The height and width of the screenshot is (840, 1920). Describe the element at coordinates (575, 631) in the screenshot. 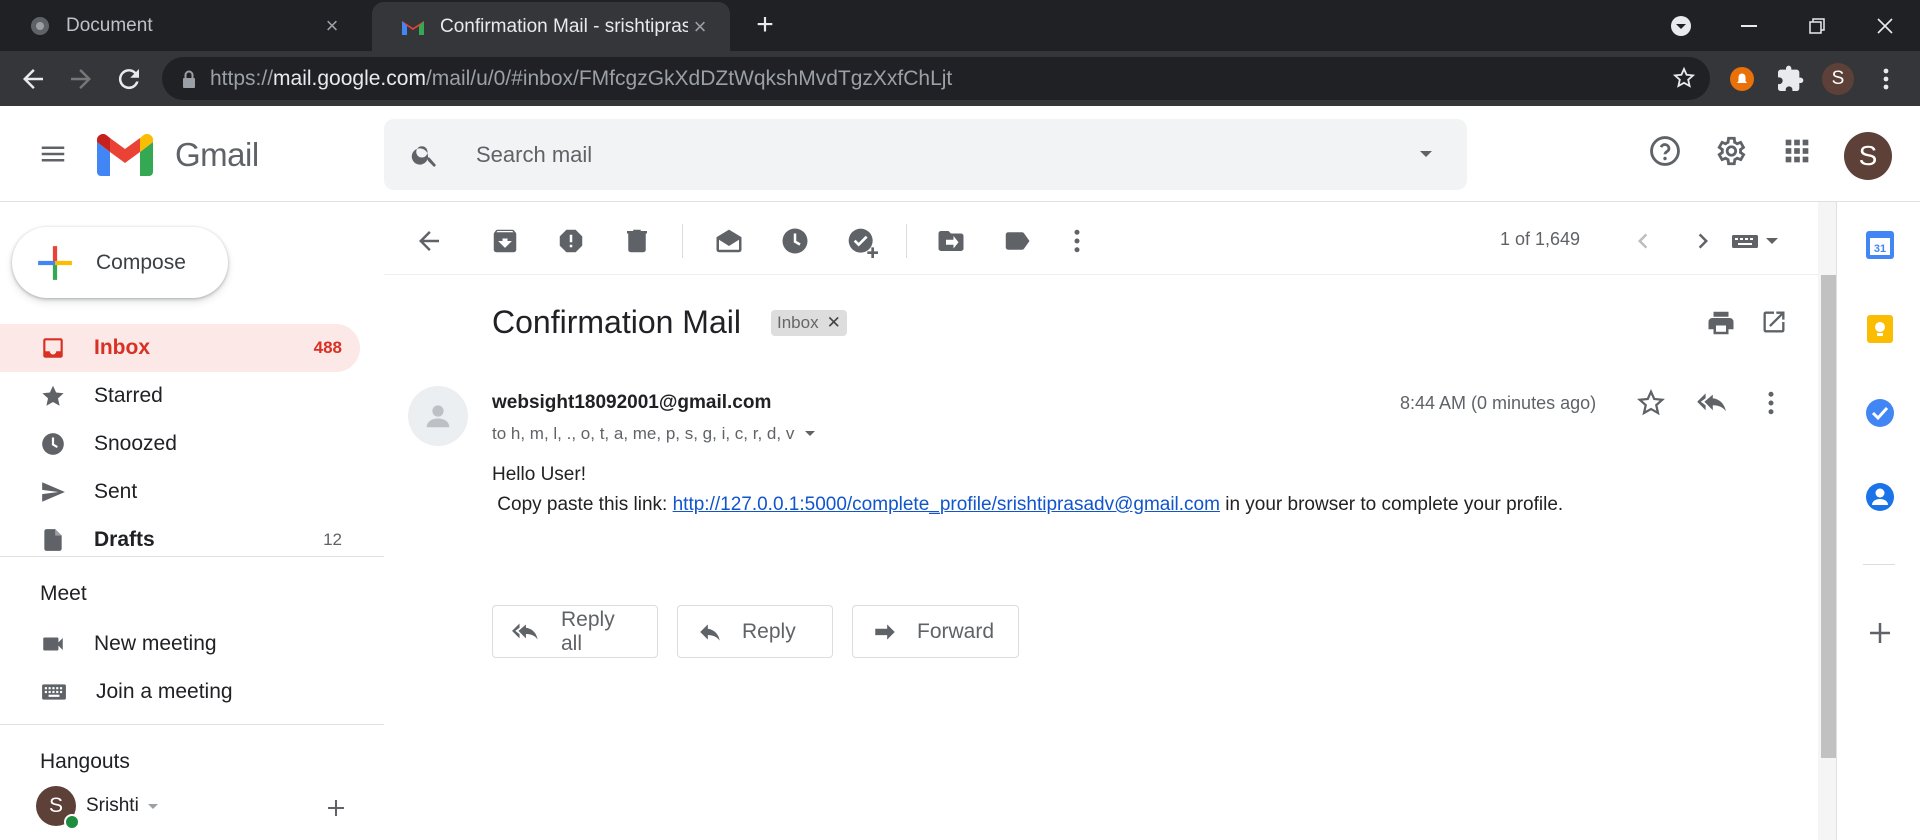

I see `reply-all-button: Reply all` at that location.